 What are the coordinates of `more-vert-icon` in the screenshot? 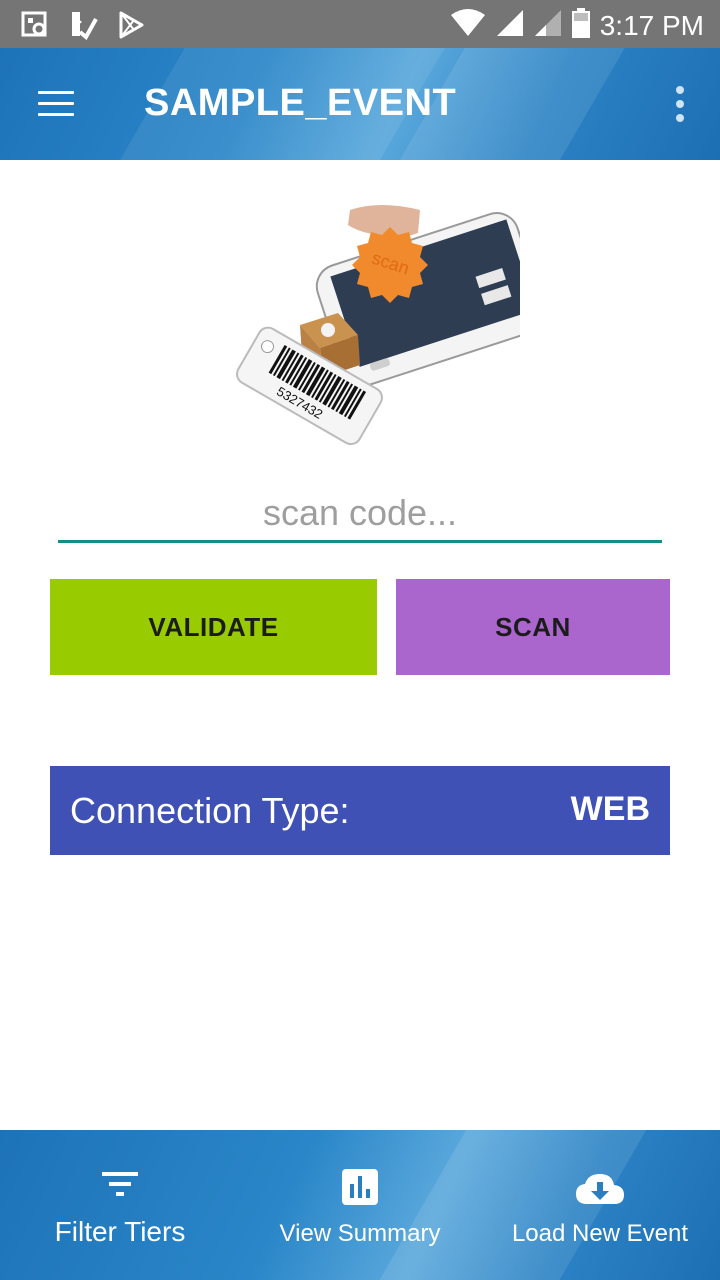 It's located at (680, 104).